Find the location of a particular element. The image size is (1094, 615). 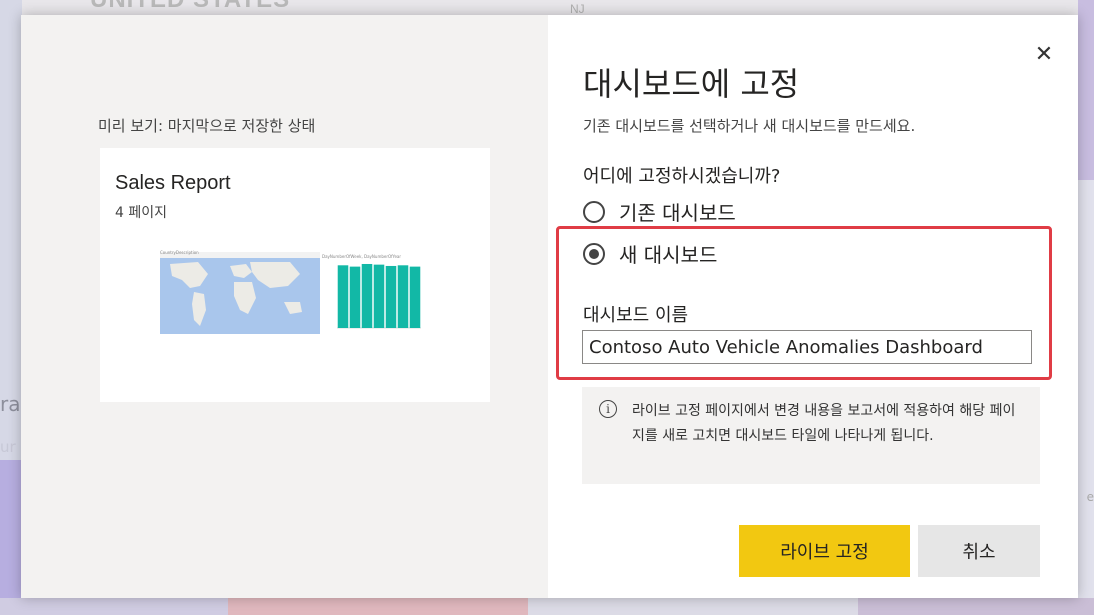

thumbnail-chart-title: DayNumberOfWeek, DayNumberOfYear is located at coordinates (362, 256).